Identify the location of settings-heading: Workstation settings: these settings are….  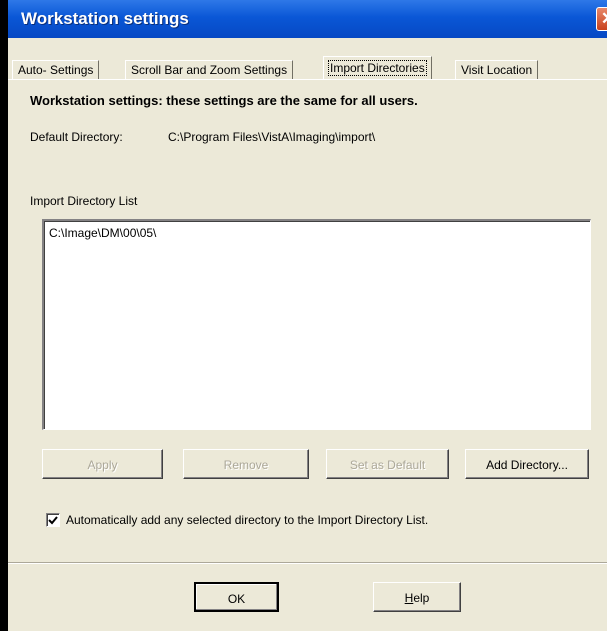
(224, 100).